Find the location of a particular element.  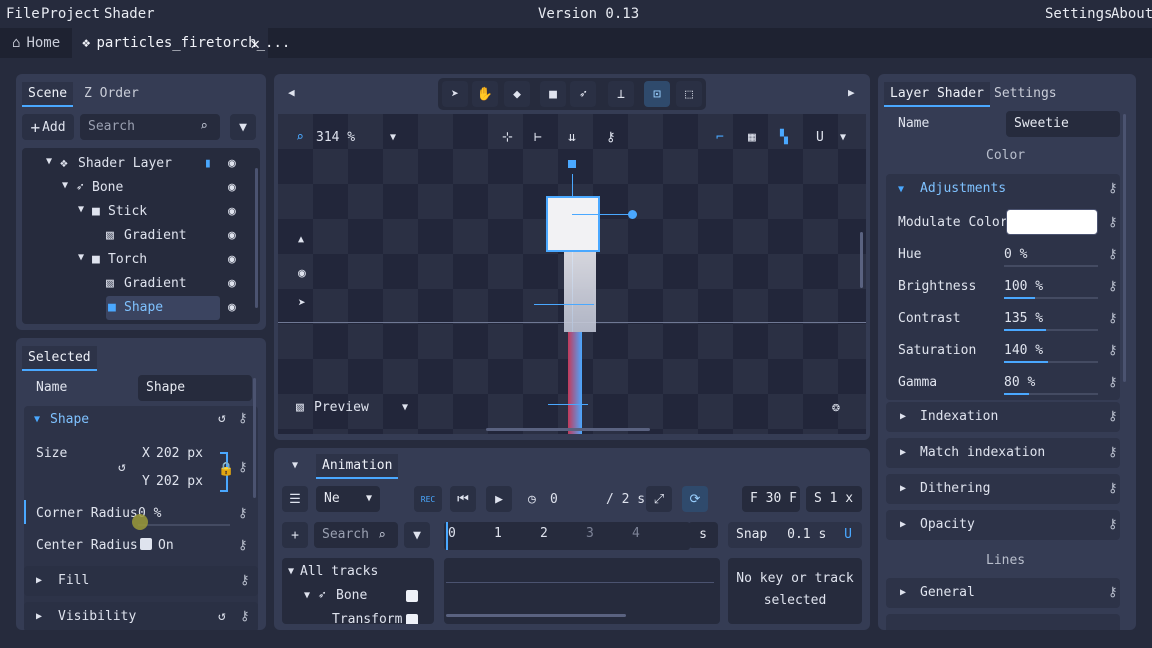

selected-scrollbar is located at coordinates (254, 438).